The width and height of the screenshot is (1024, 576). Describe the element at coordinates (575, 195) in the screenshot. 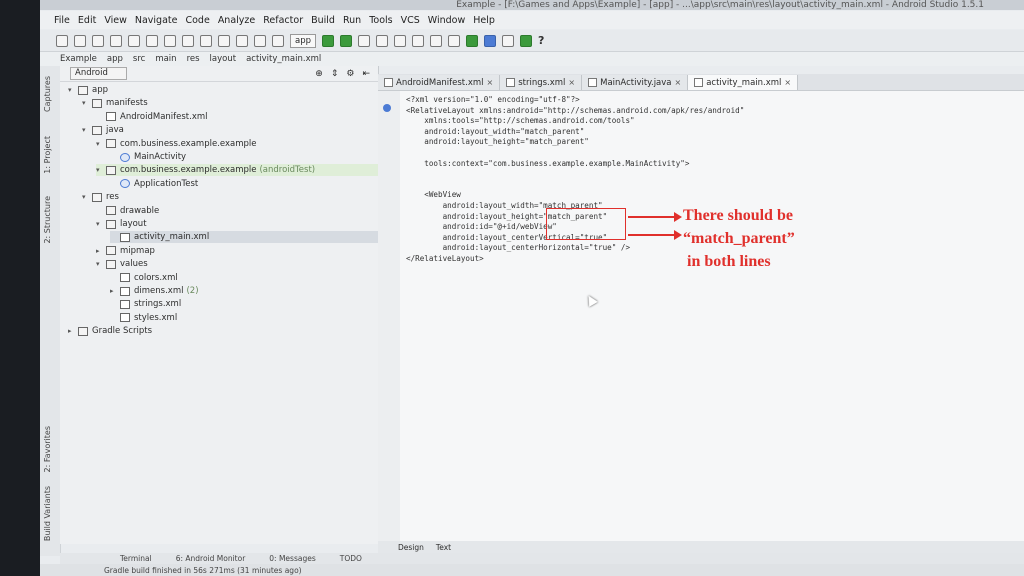

I see `code-line: <WebView` at that location.